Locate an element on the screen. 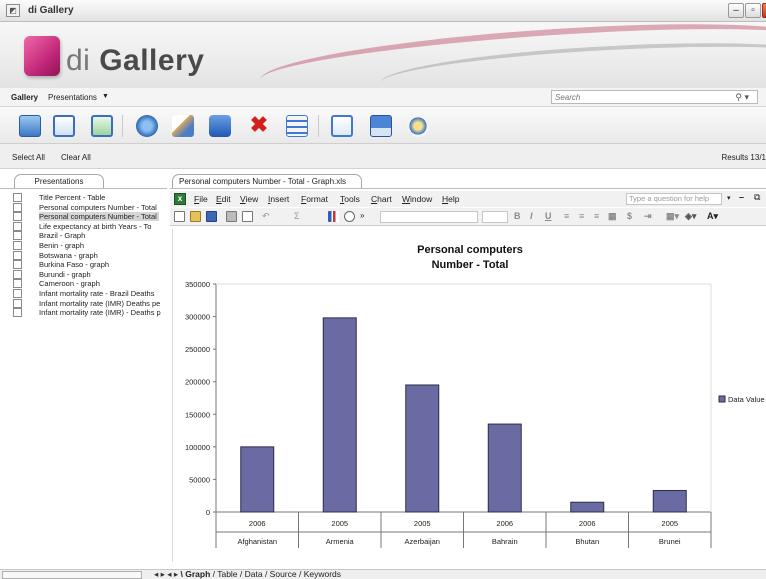 This screenshot has height=579, width=766. clear-all-link: Clear All is located at coordinates (76, 157).